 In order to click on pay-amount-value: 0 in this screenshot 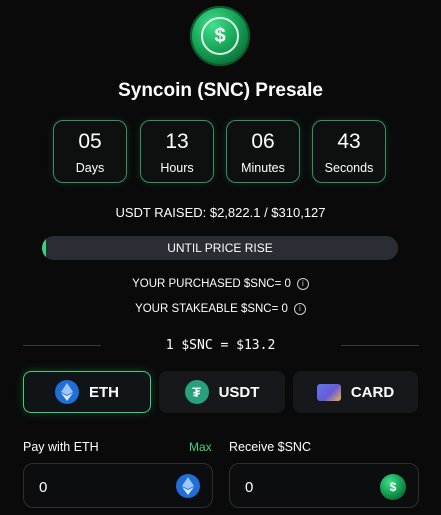, I will do `click(43, 487)`.